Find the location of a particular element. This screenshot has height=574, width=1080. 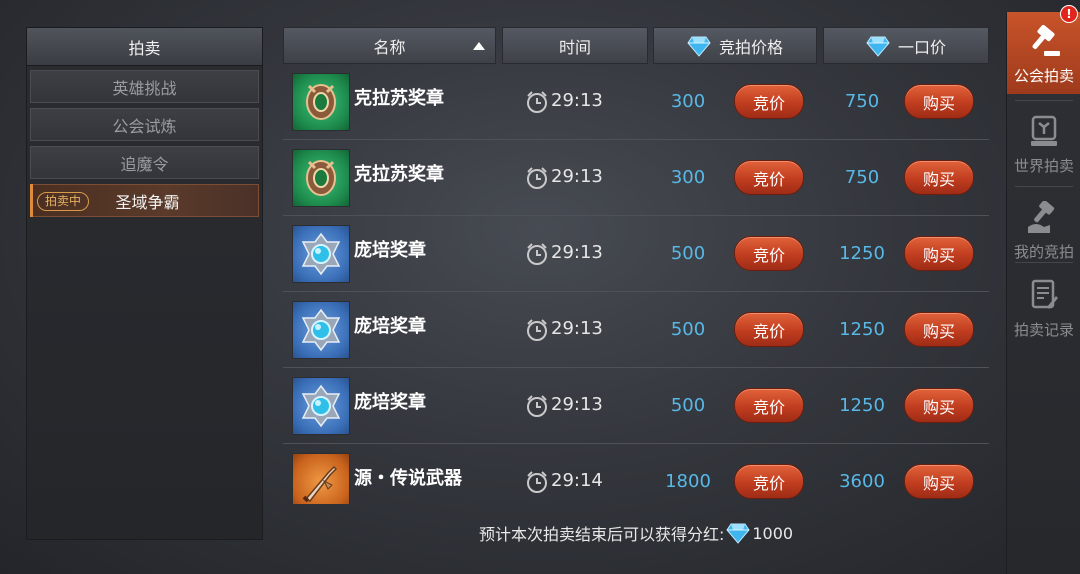

sort-ascending-icon is located at coordinates (479, 46).